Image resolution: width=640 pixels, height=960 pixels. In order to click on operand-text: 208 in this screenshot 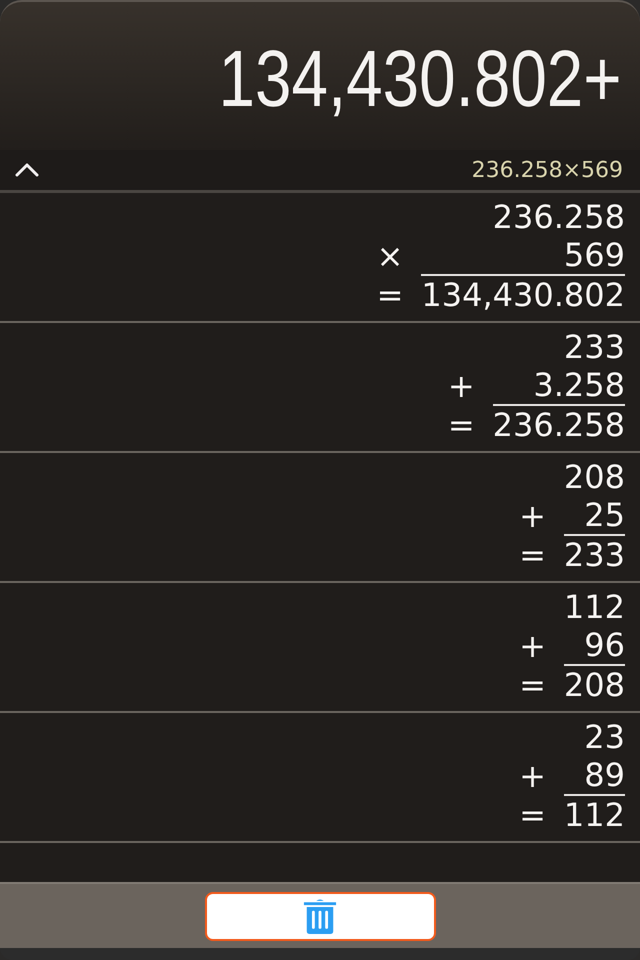, I will do `click(594, 477)`.